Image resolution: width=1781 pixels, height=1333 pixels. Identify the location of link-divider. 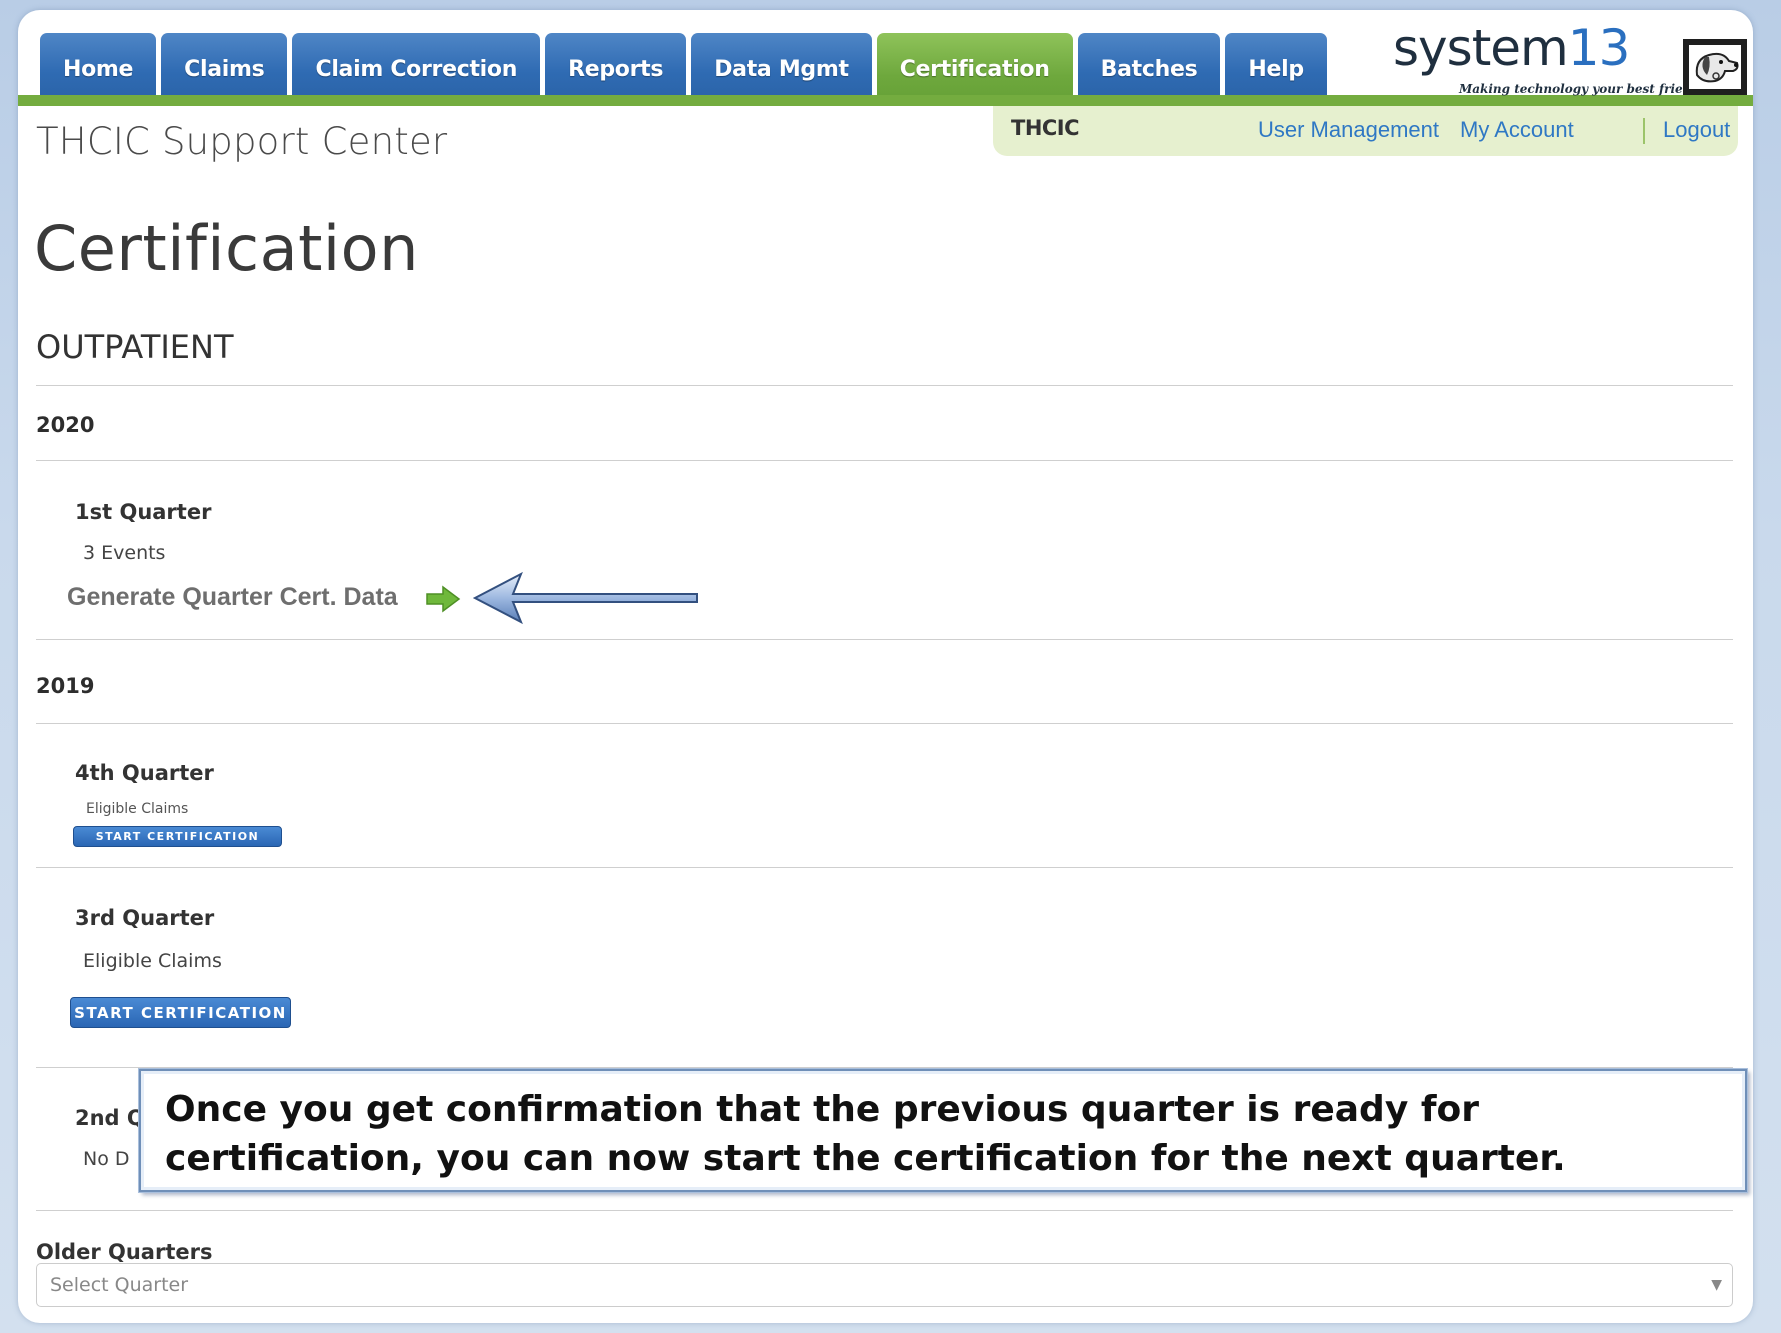
(1644, 131).